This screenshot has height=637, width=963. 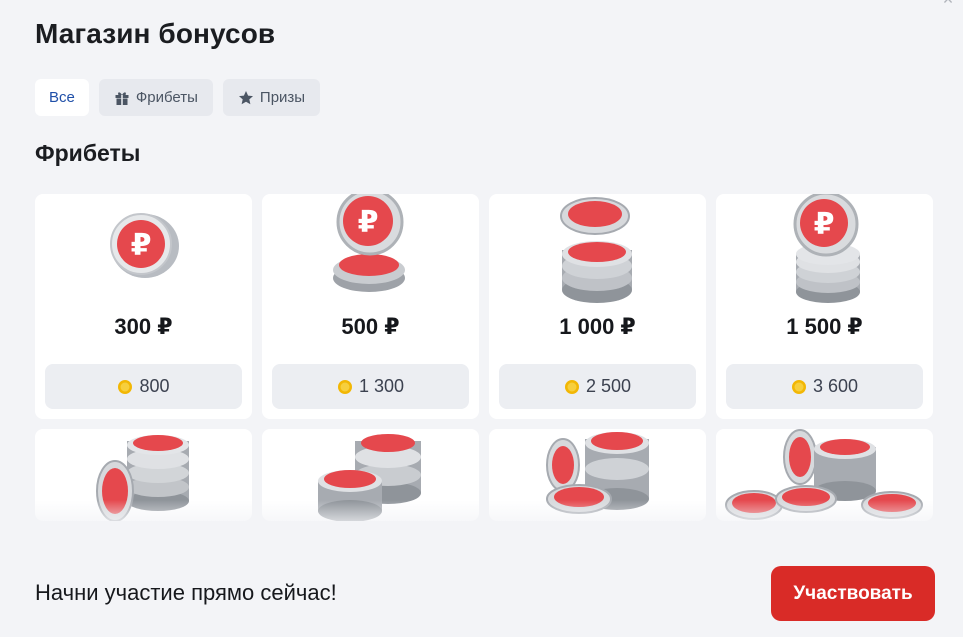 I want to click on buy-button: 3 600, so click(x=824, y=386).